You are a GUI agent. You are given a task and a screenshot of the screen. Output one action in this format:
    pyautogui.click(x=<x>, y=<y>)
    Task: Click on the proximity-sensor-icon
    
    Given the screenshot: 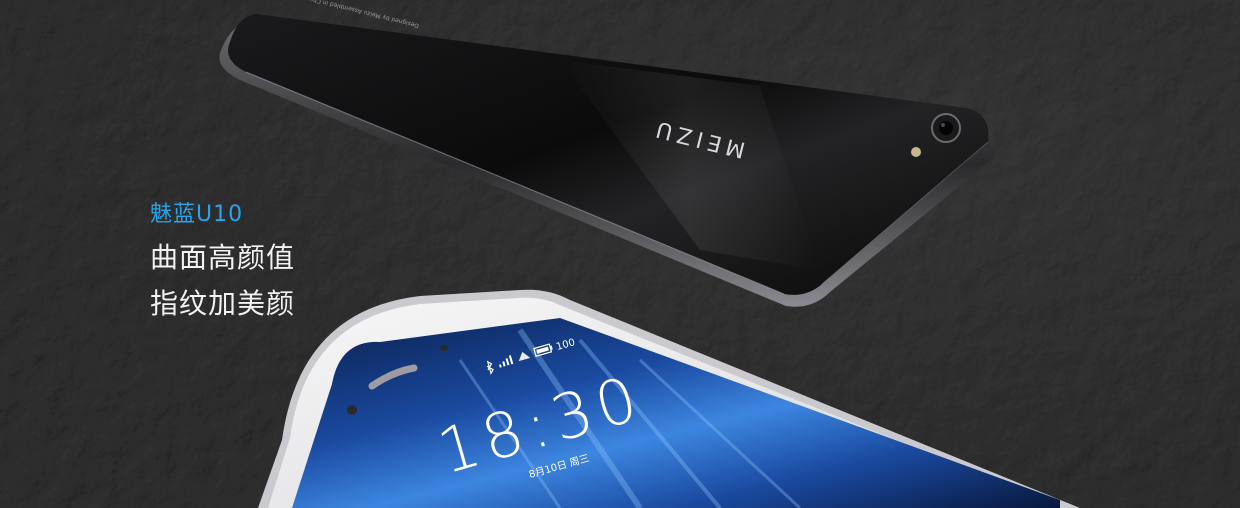 What is the action you would take?
    pyautogui.click(x=444, y=348)
    